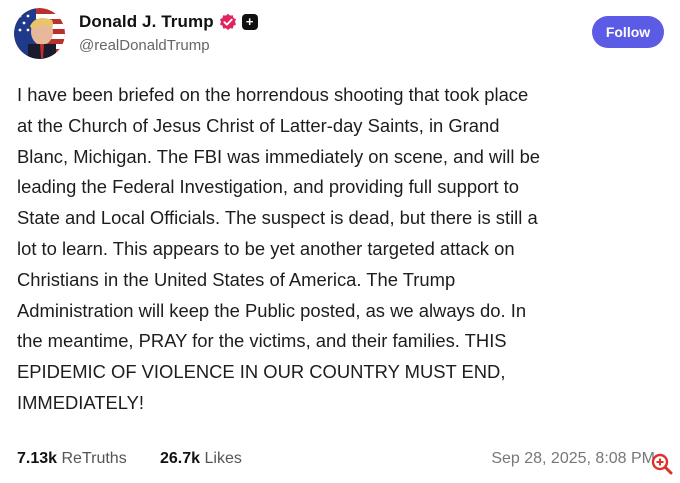 This screenshot has height=483, width=680. Describe the element at coordinates (628, 32) in the screenshot. I see `follow-button: Follow` at that location.